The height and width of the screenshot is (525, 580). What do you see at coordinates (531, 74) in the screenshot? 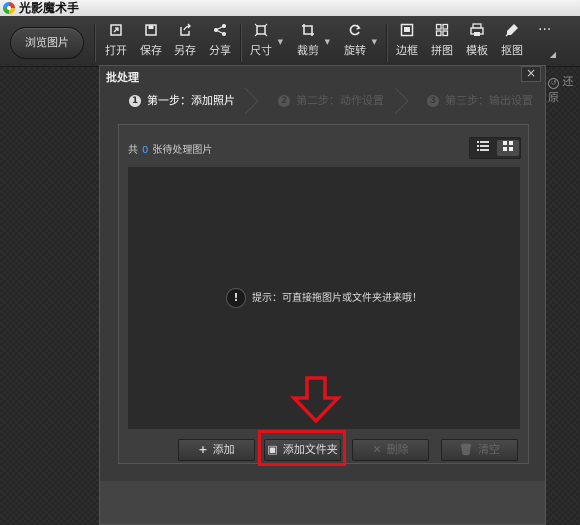
I see `close-icon: ×` at bounding box center [531, 74].